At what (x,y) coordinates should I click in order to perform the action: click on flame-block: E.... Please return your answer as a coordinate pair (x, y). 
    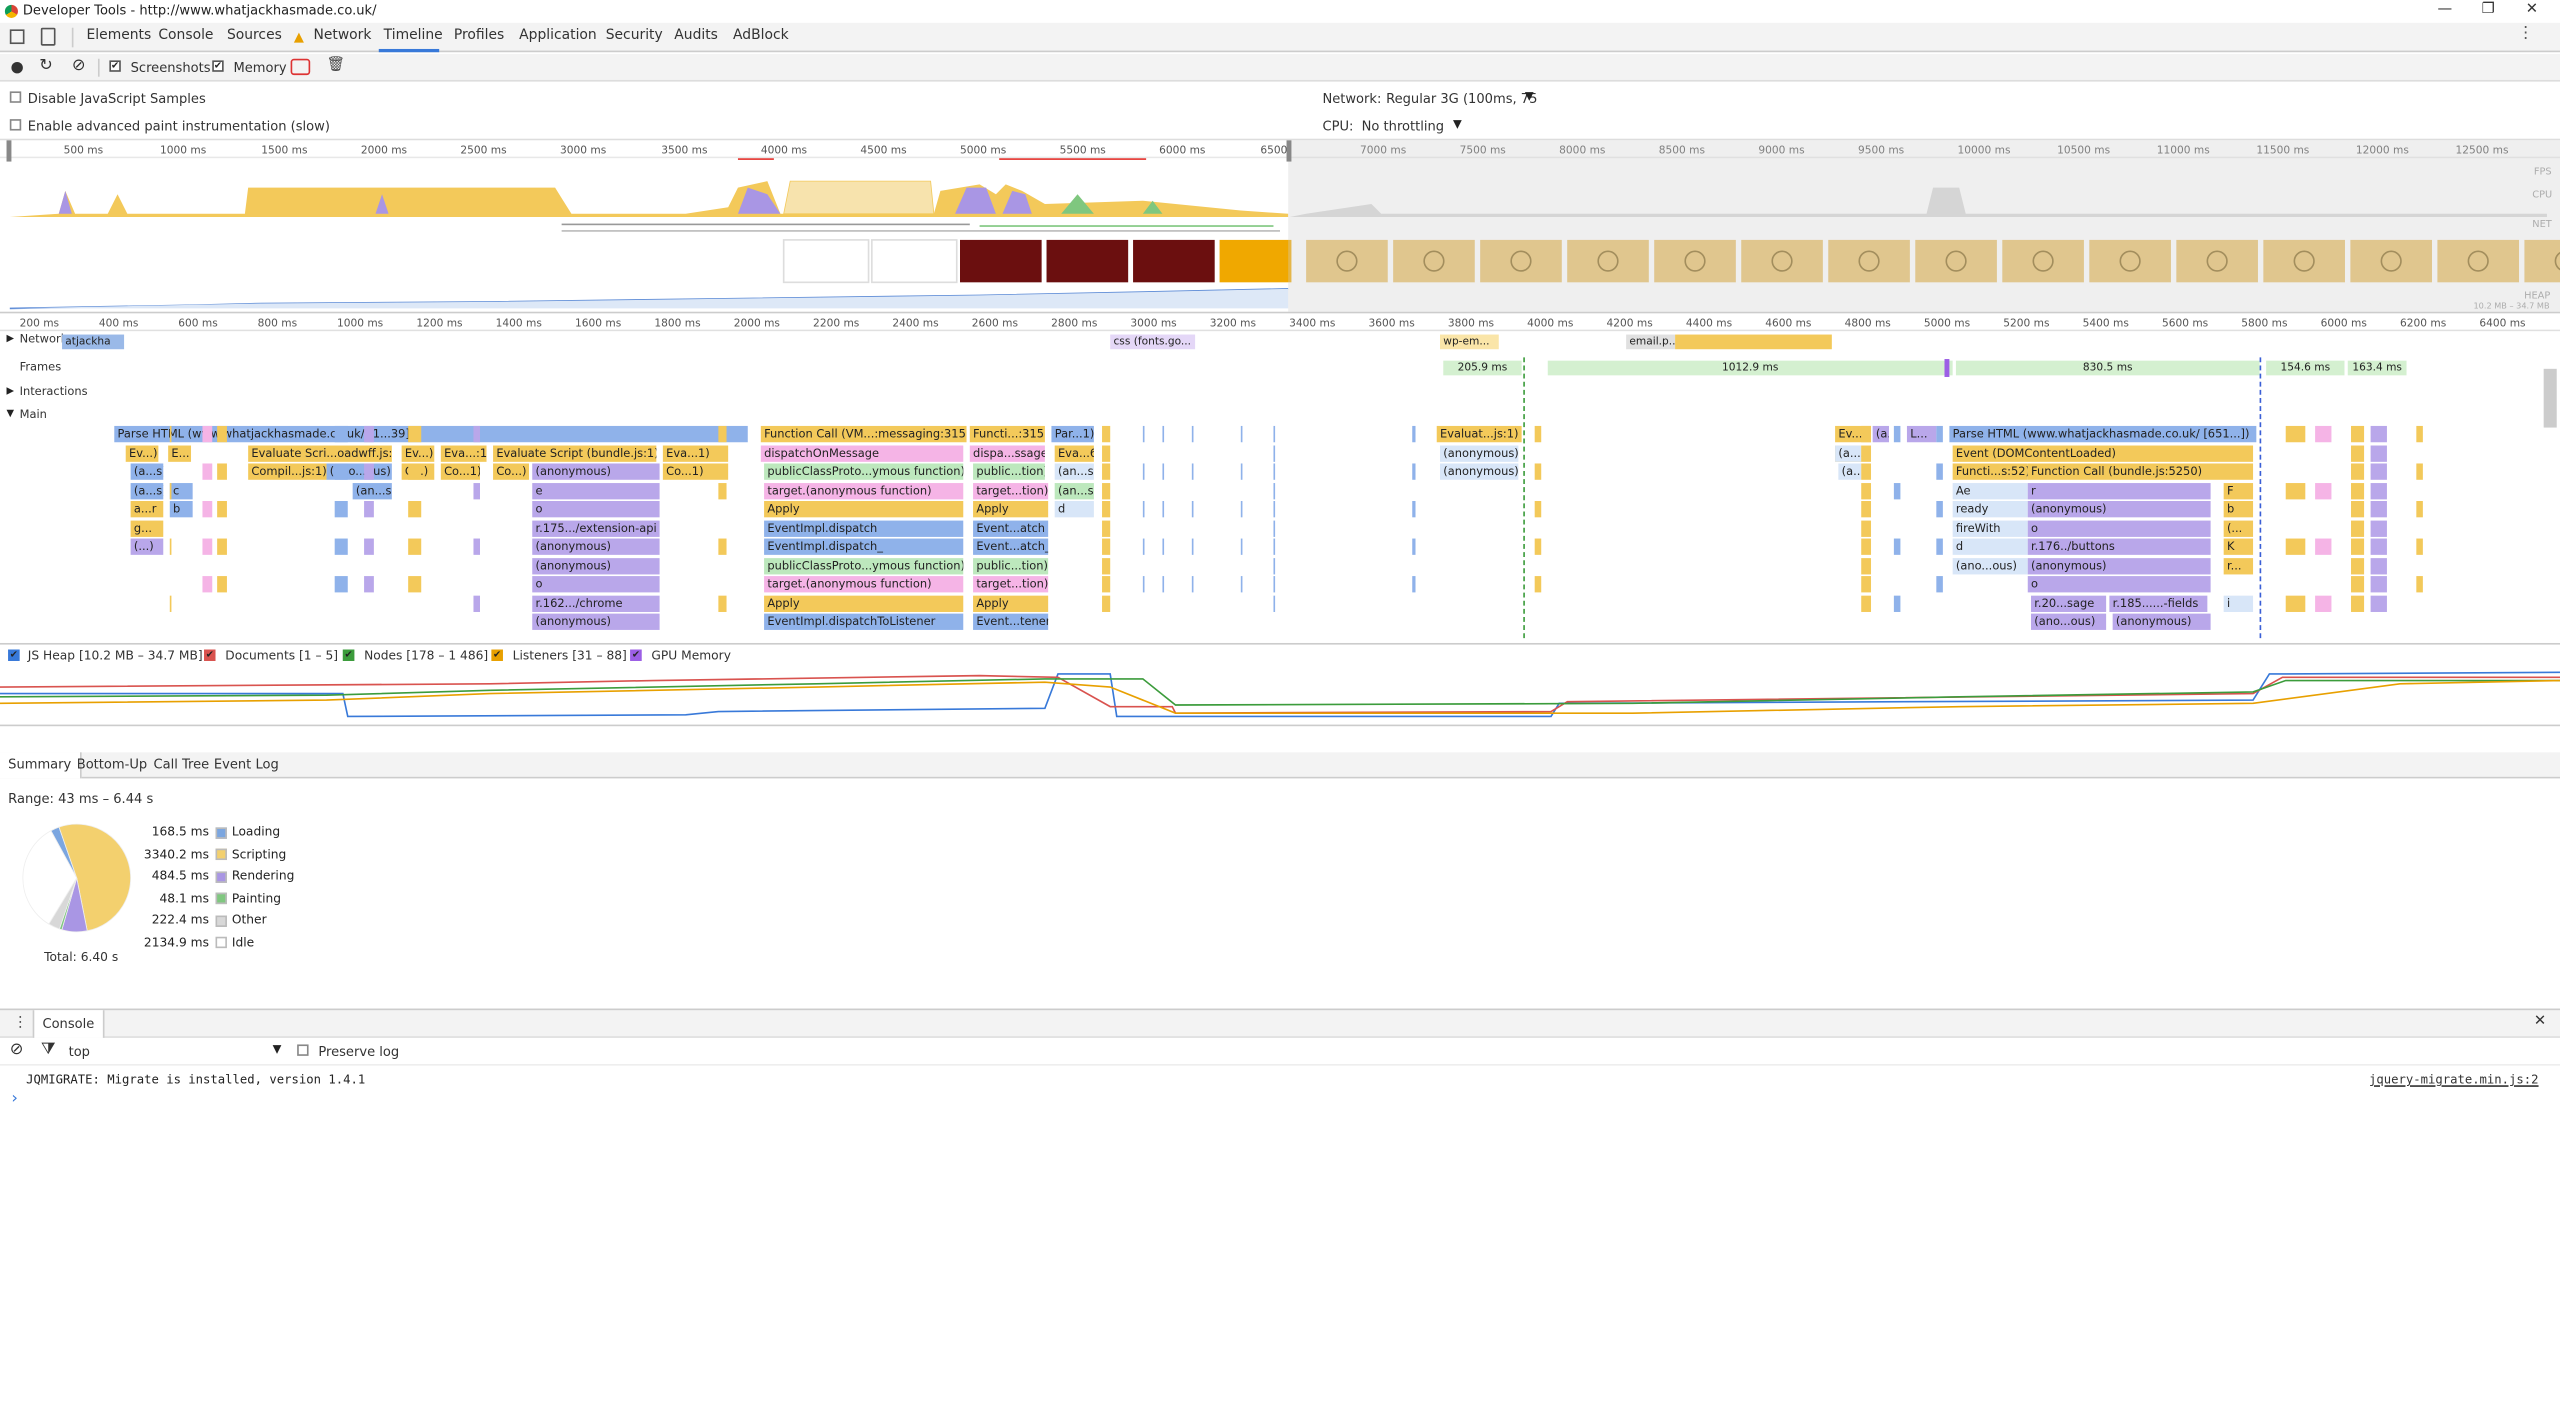
    Looking at the image, I should click on (180, 453).